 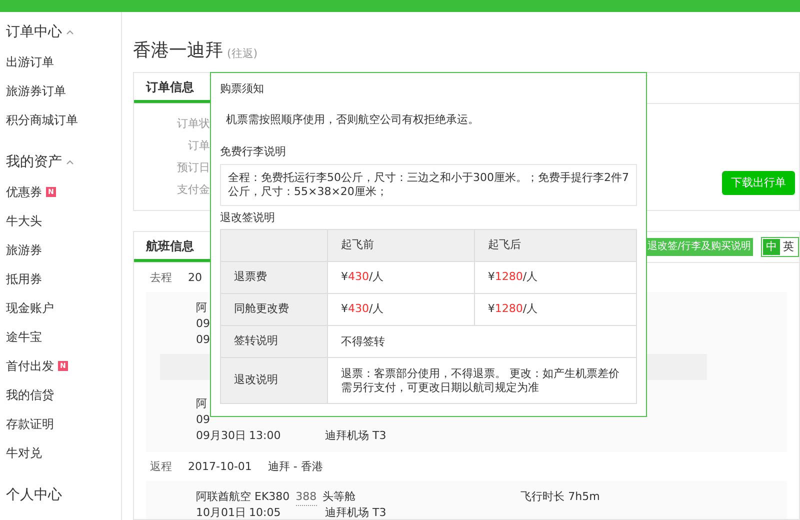 I want to click on sidebar-item: 首付出发, so click(x=30, y=365).